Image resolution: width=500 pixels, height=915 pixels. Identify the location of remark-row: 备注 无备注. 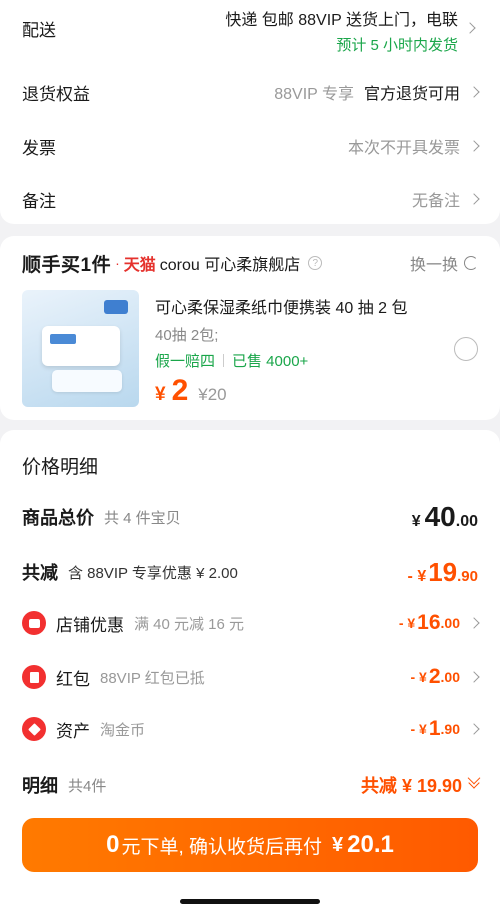
(251, 199).